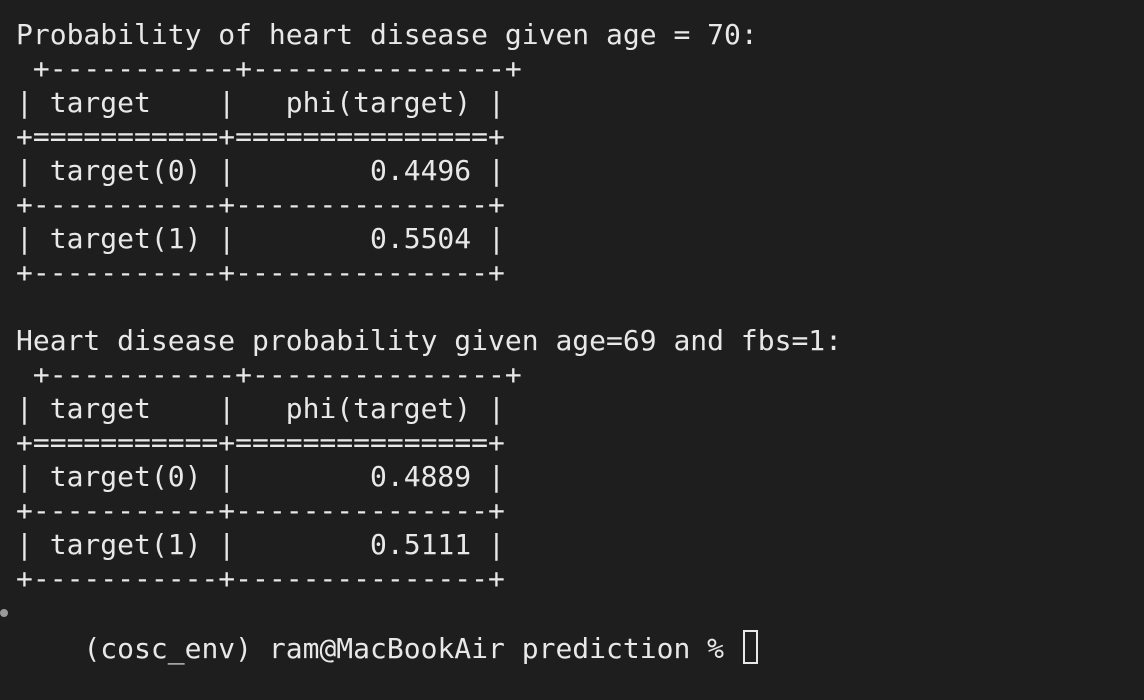 Image resolution: width=1144 pixels, height=700 pixels. What do you see at coordinates (750, 647) in the screenshot?
I see `text-cursor` at bounding box center [750, 647].